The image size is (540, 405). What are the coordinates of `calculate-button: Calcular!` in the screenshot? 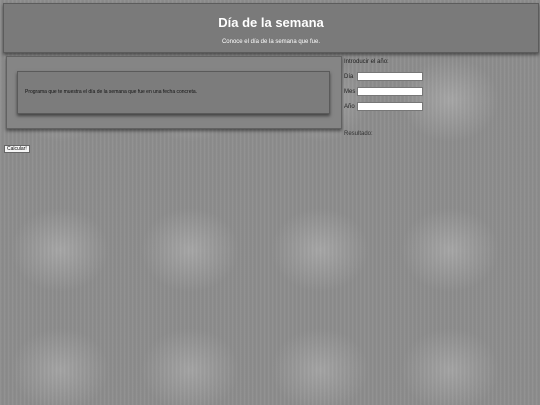 It's located at (17, 149).